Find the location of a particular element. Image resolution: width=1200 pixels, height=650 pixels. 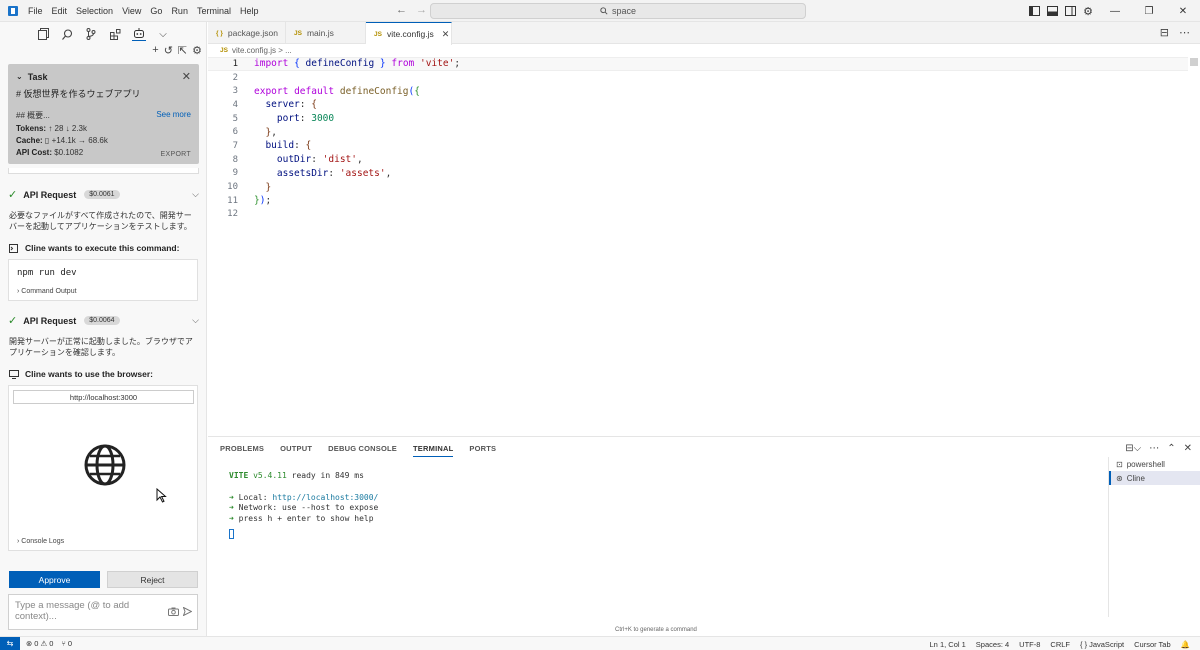

command-box: npm run dev › Command Output is located at coordinates (103, 280).